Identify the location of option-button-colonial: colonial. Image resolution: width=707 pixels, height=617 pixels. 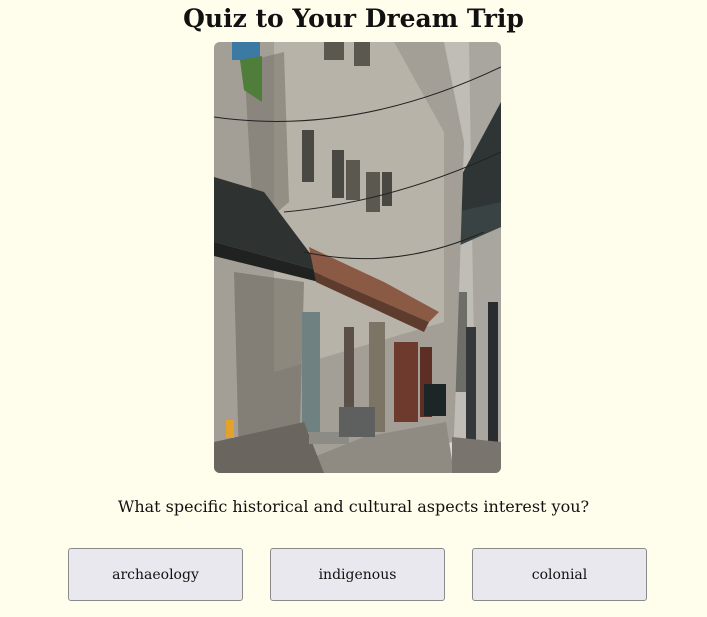
(559, 574).